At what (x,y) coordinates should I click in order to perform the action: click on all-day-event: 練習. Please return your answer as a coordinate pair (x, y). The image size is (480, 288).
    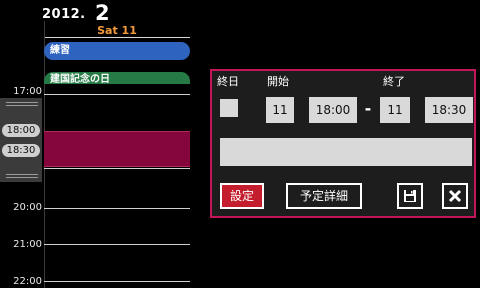
    Looking at the image, I should click on (117, 51).